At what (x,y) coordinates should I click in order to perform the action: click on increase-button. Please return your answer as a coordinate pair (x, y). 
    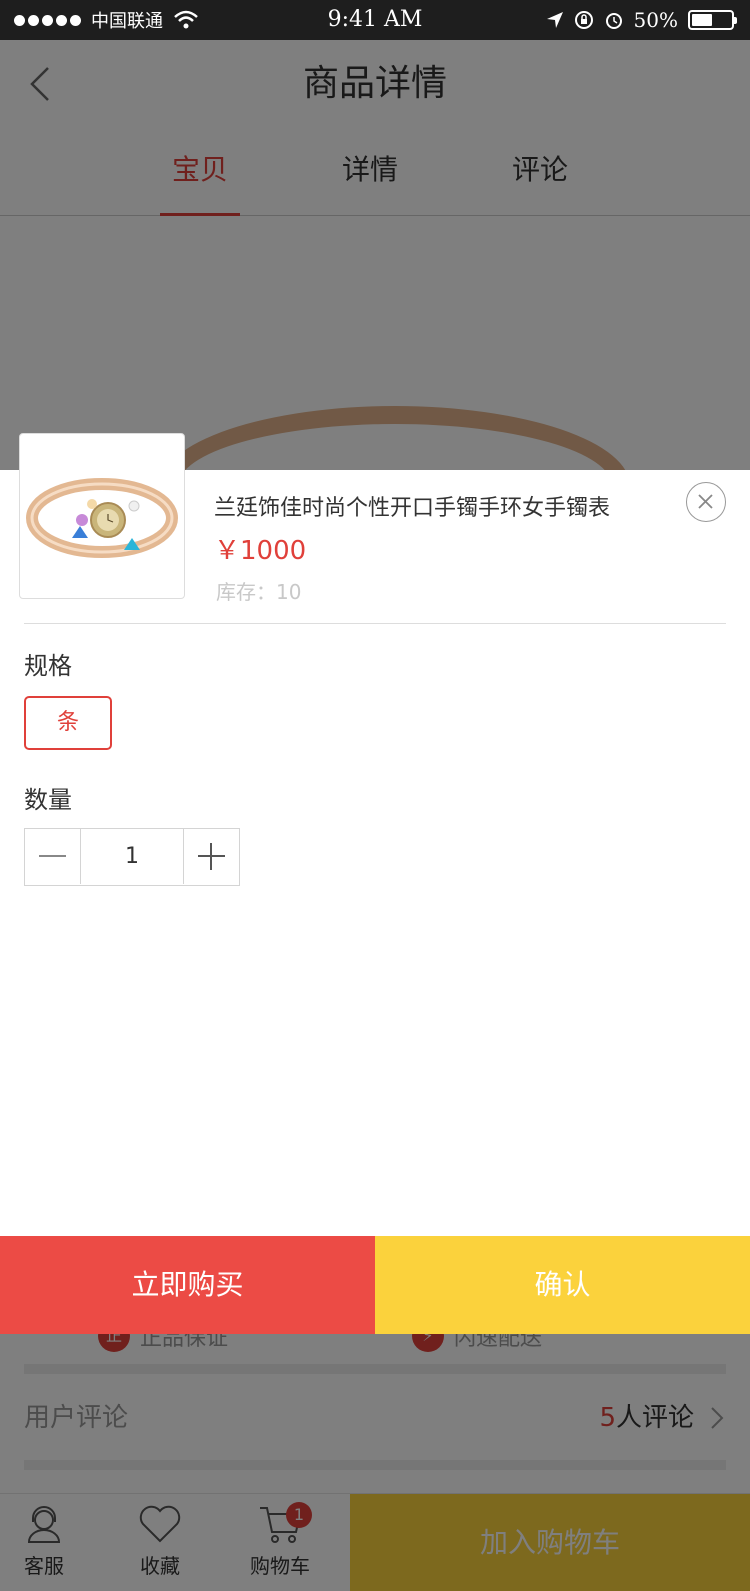
    Looking at the image, I should click on (211, 856).